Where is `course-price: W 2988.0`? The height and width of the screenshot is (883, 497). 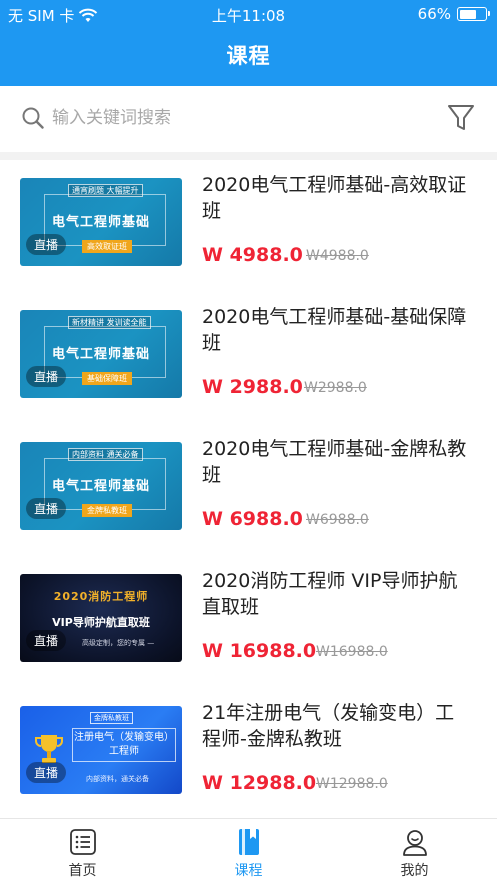 course-price: W 2988.0 is located at coordinates (252, 387).